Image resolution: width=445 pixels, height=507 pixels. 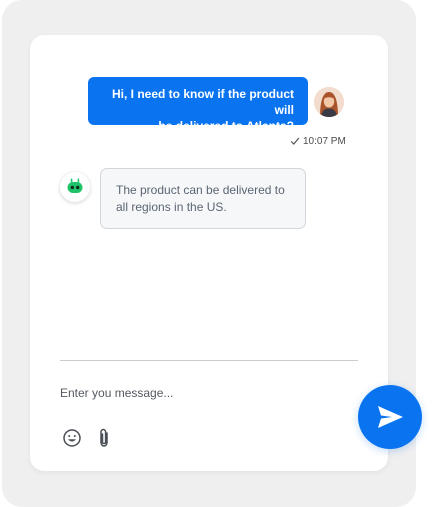 I want to click on attach-button, so click(x=104, y=438).